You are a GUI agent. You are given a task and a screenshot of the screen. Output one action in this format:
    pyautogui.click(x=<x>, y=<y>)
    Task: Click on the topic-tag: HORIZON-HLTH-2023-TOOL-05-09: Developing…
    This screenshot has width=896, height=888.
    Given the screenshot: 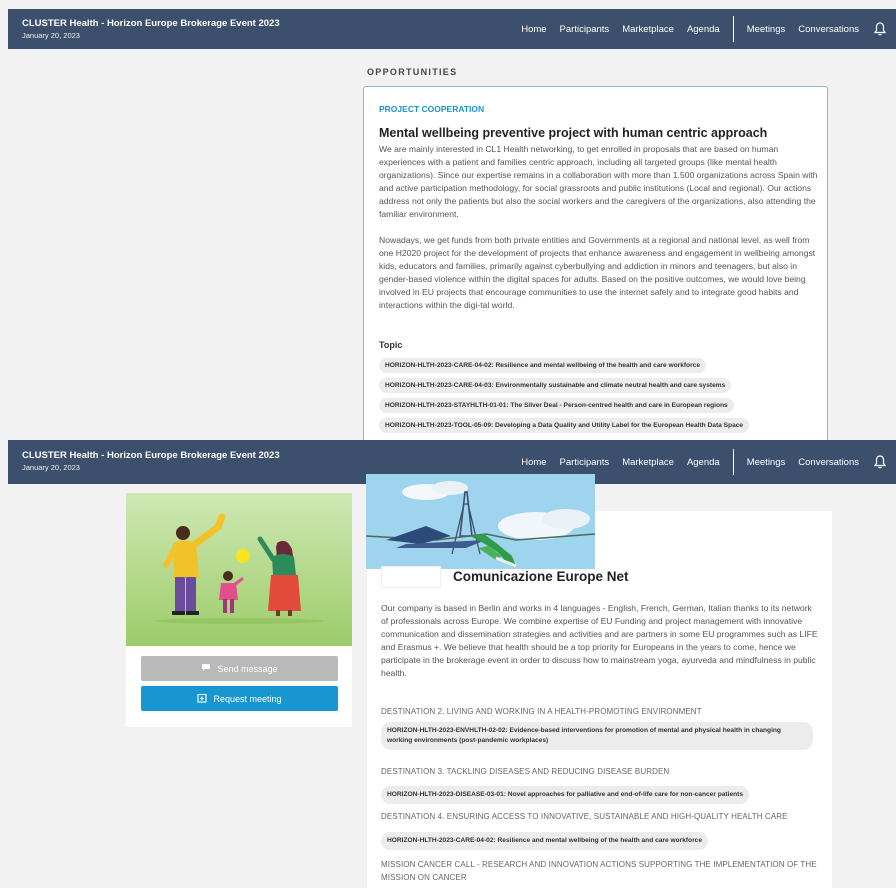 What is the action you would take?
    pyautogui.click(x=564, y=425)
    